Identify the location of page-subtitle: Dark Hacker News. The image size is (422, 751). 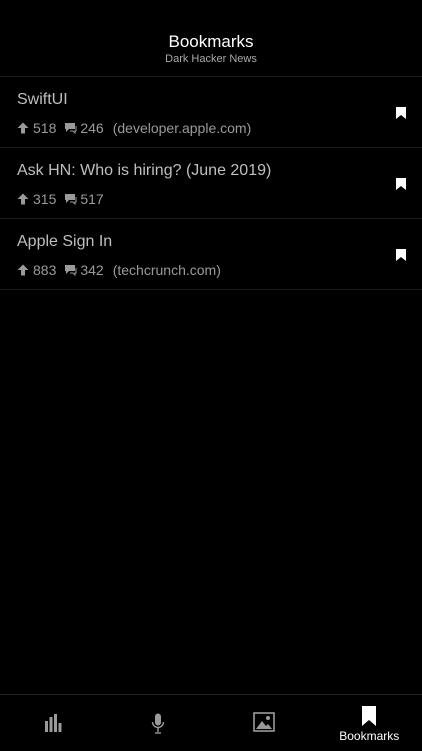
(211, 59).